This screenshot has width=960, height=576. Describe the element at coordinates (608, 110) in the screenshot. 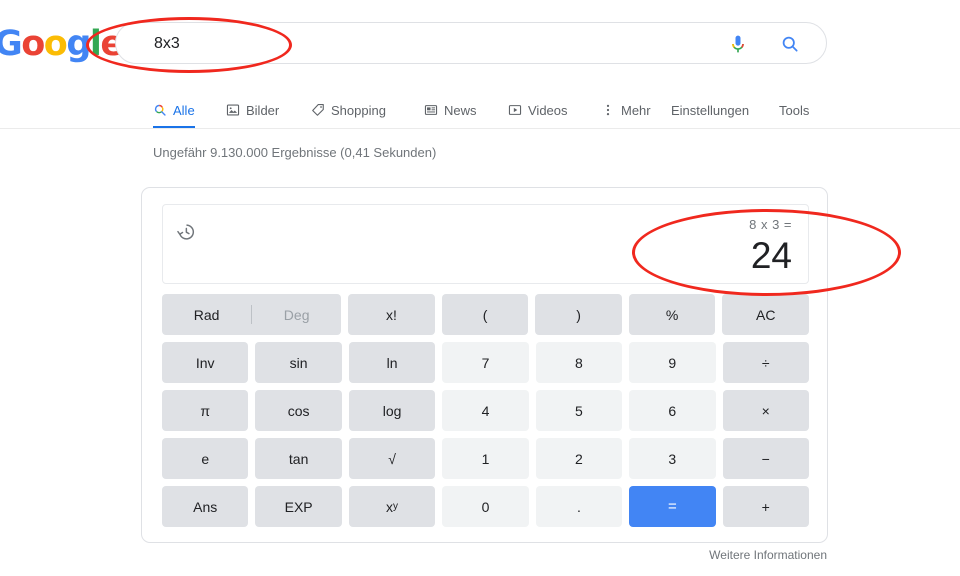

I see `more-vertical-icon` at that location.